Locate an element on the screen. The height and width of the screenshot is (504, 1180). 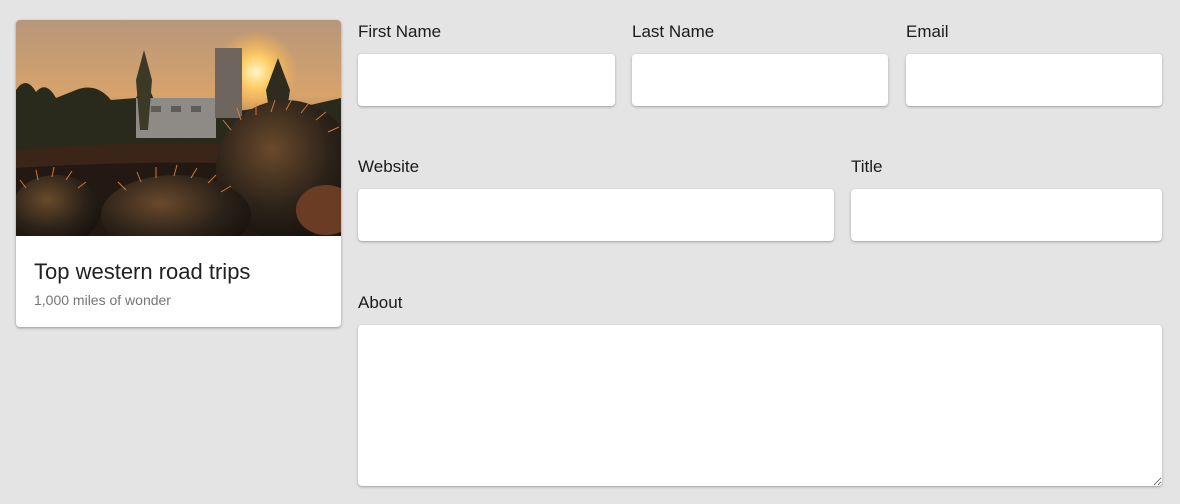
last-name-field is located at coordinates (760, 80).